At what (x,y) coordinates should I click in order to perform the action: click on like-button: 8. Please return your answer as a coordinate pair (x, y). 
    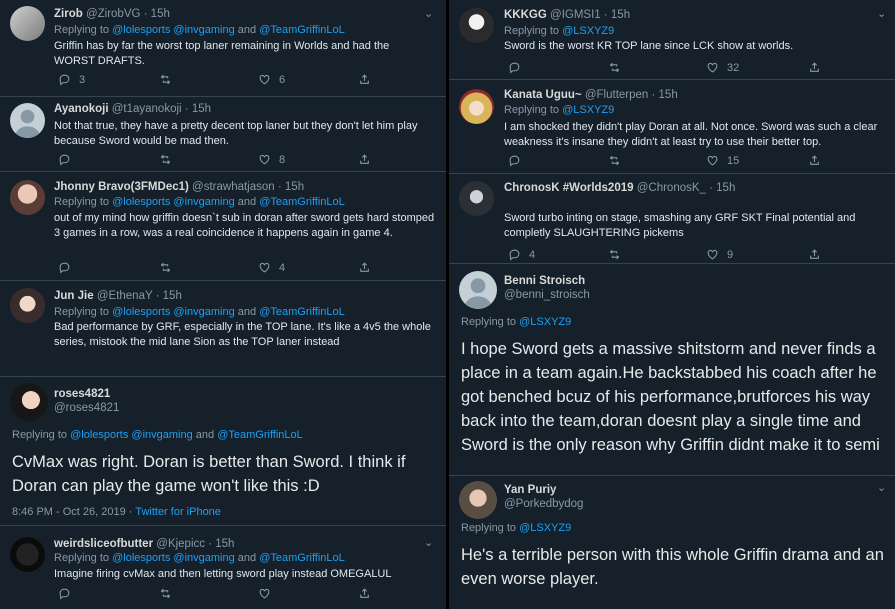
    Looking at the image, I should click on (271, 159).